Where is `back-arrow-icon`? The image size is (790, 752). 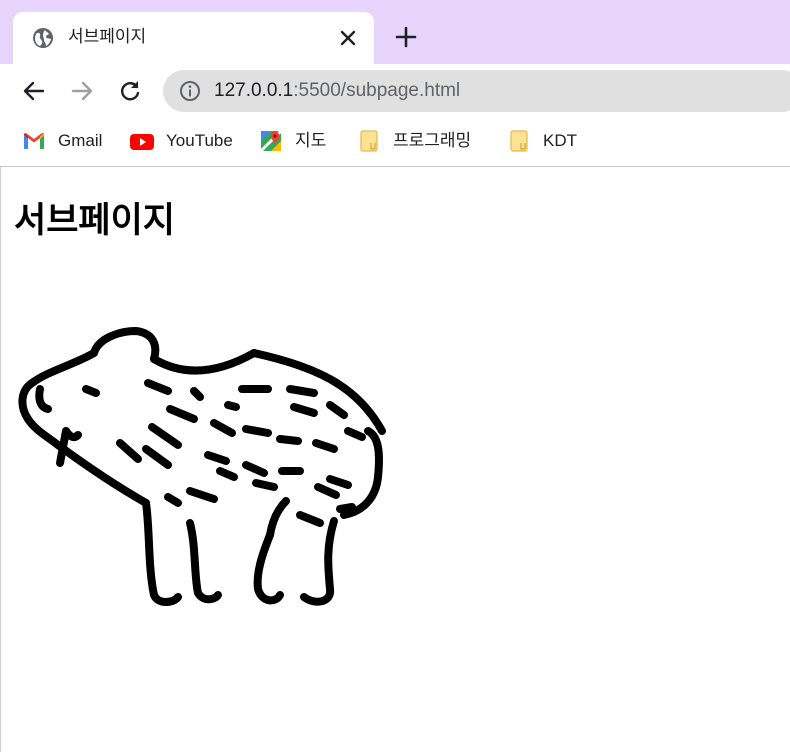
back-arrow-icon is located at coordinates (34, 91).